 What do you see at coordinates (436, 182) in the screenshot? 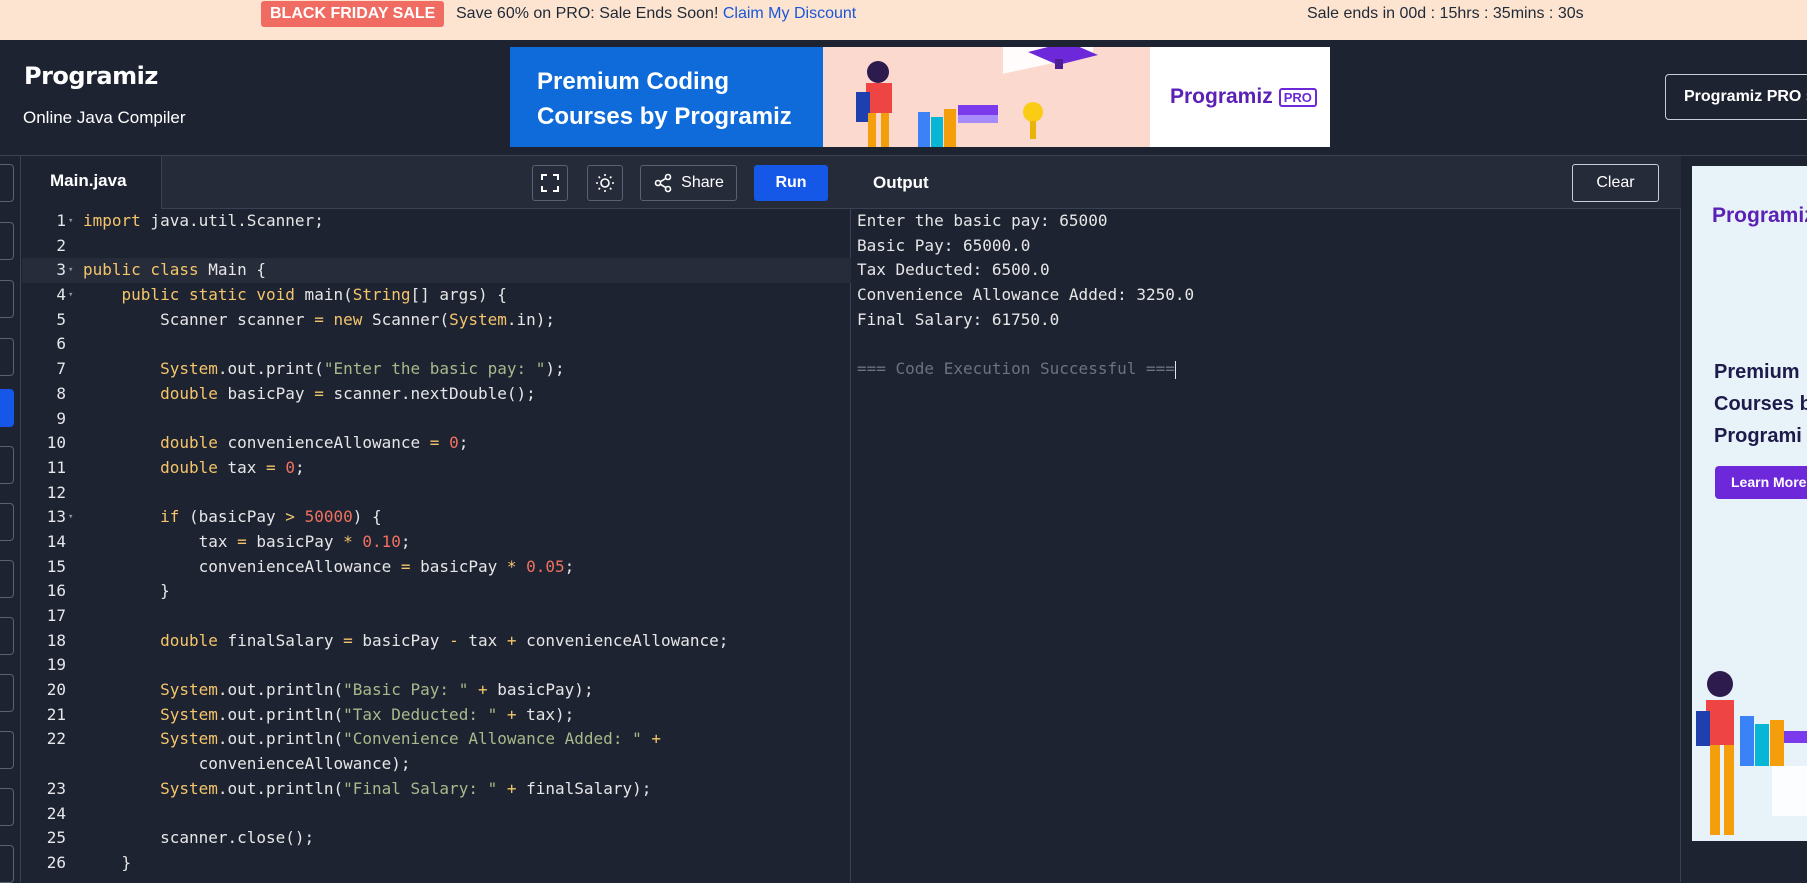
I see `editor-toolbar: Main.java Share Run` at bounding box center [436, 182].